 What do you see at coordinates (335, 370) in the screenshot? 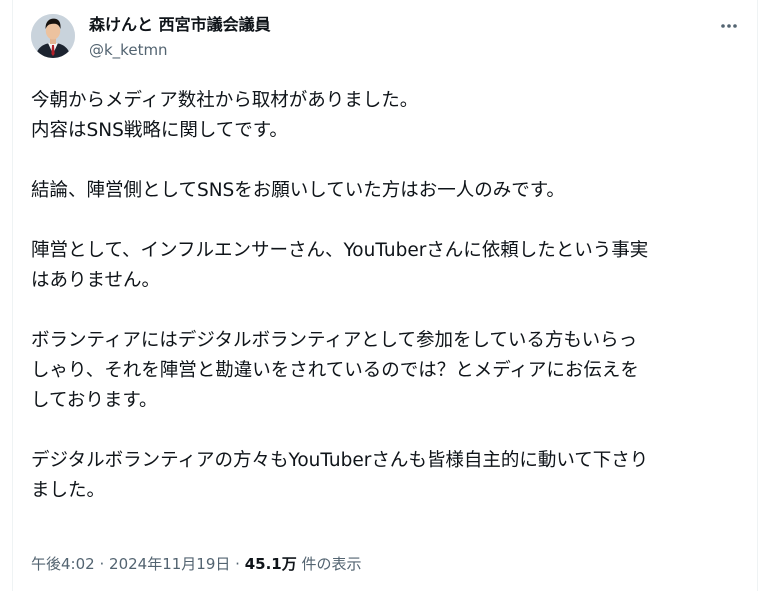
I see `tweet-line: しゃり、それを陣営と勘違いをされているのでは？とメディアにお伝えを` at bounding box center [335, 370].